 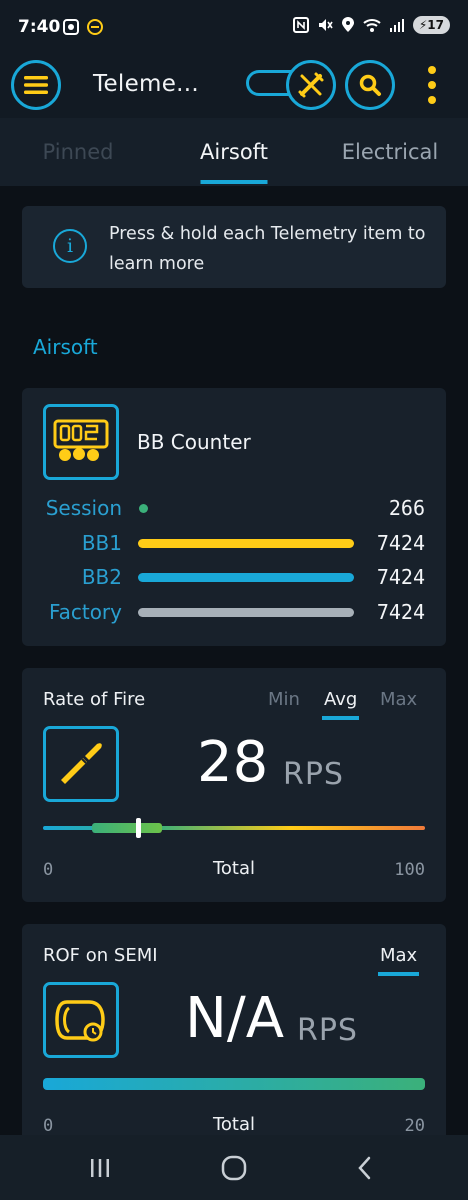 I want to click on session-value: 266, so click(x=406, y=508).